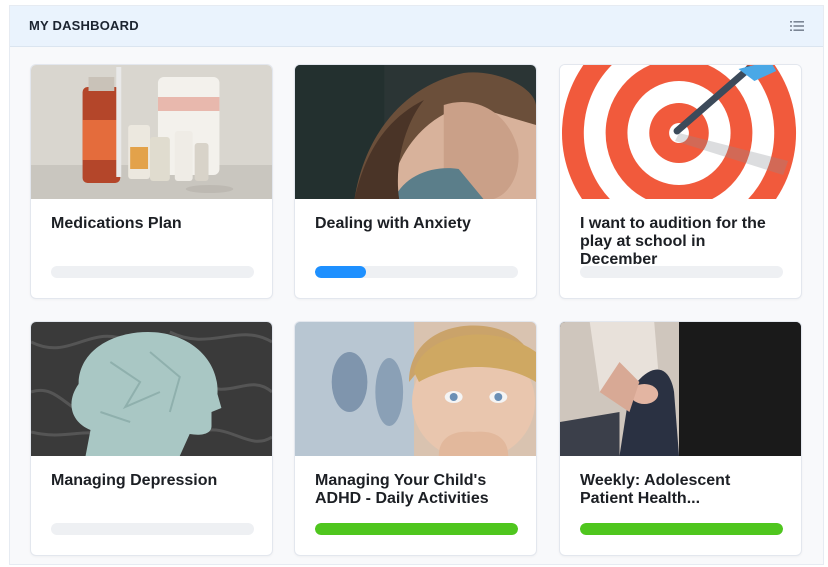  I want to click on target-dart-image, so click(680, 132).